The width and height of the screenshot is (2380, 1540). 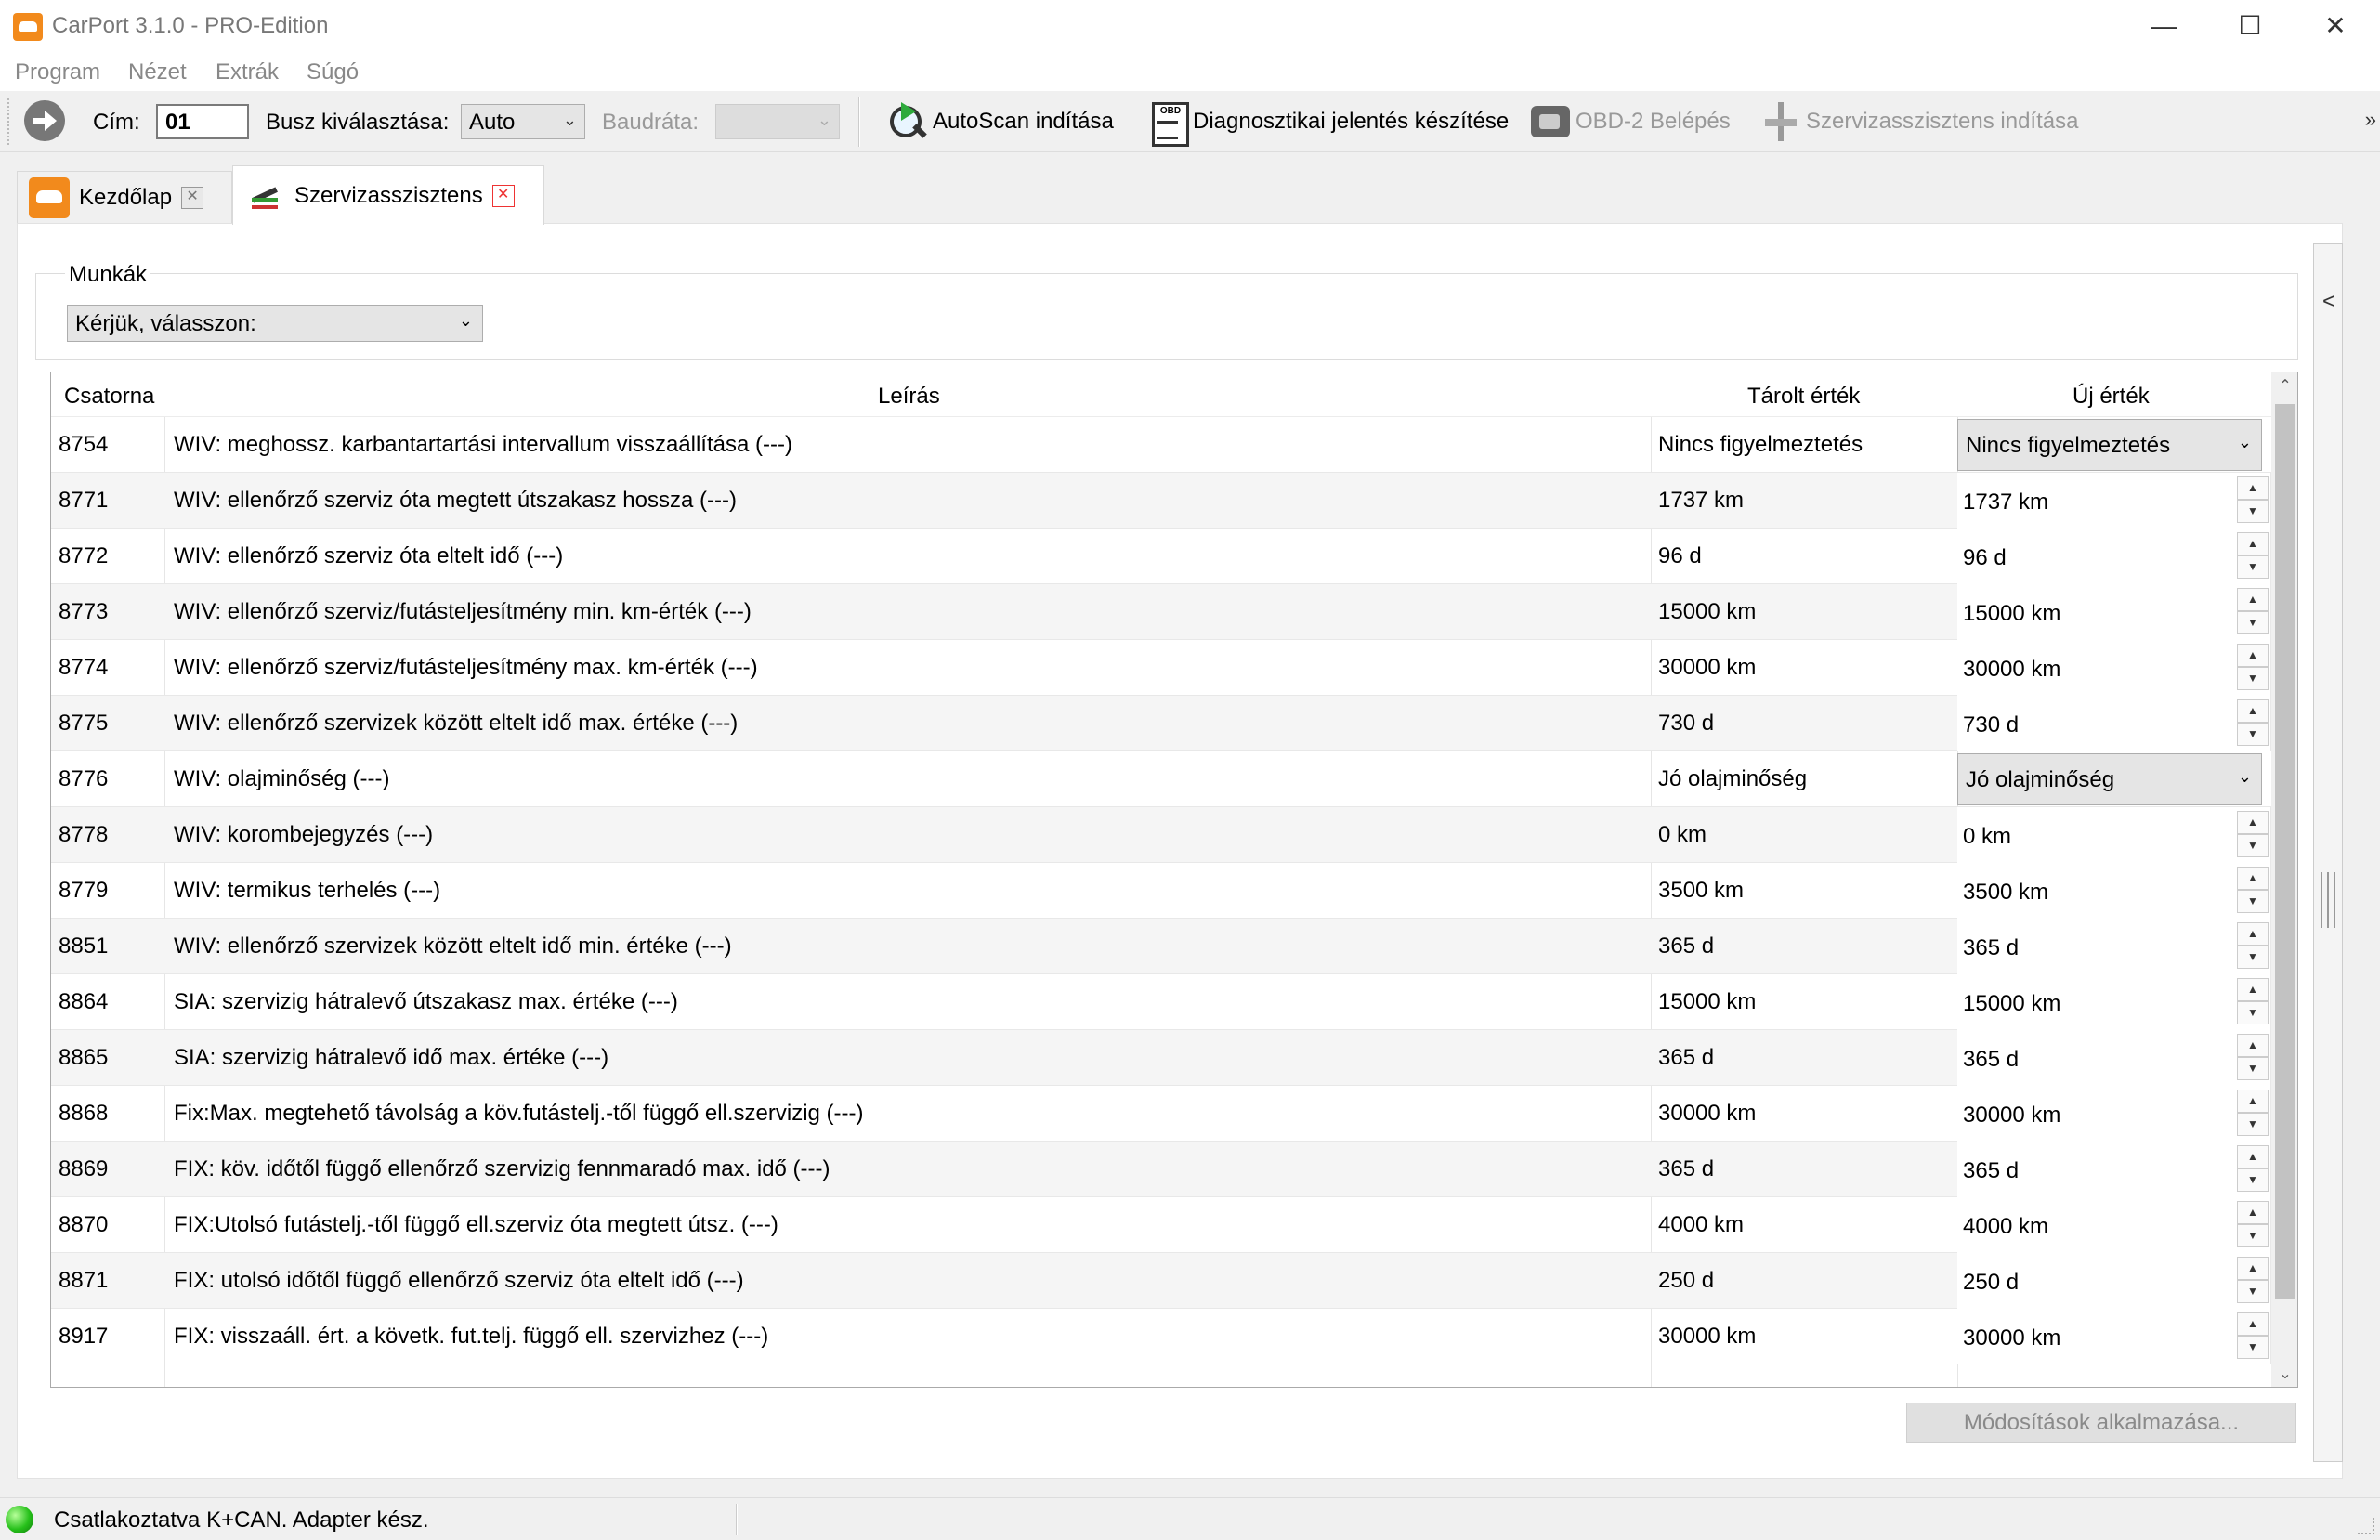 I want to click on new-value-spinner: 3500 km ▲ ▼, so click(x=2114, y=891).